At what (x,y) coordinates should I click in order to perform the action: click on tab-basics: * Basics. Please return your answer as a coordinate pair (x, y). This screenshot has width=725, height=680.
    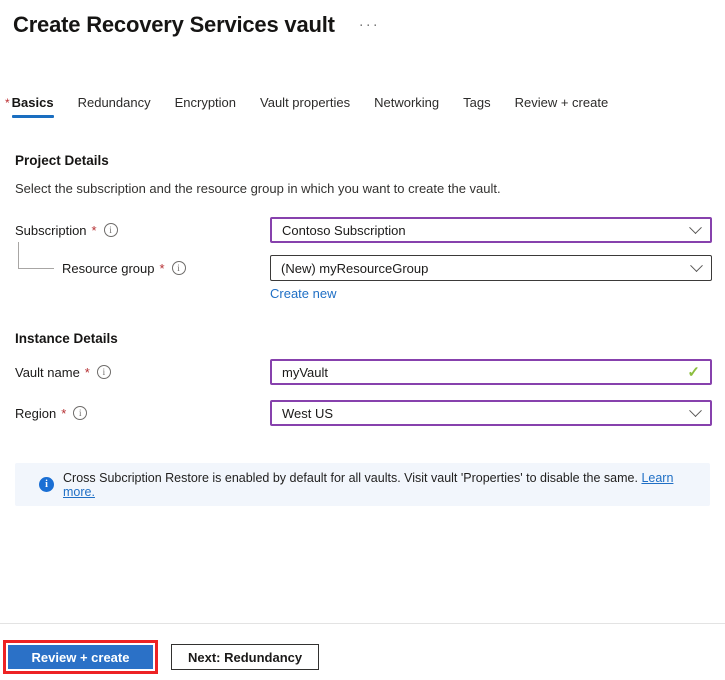
    Looking at the image, I should click on (29, 106).